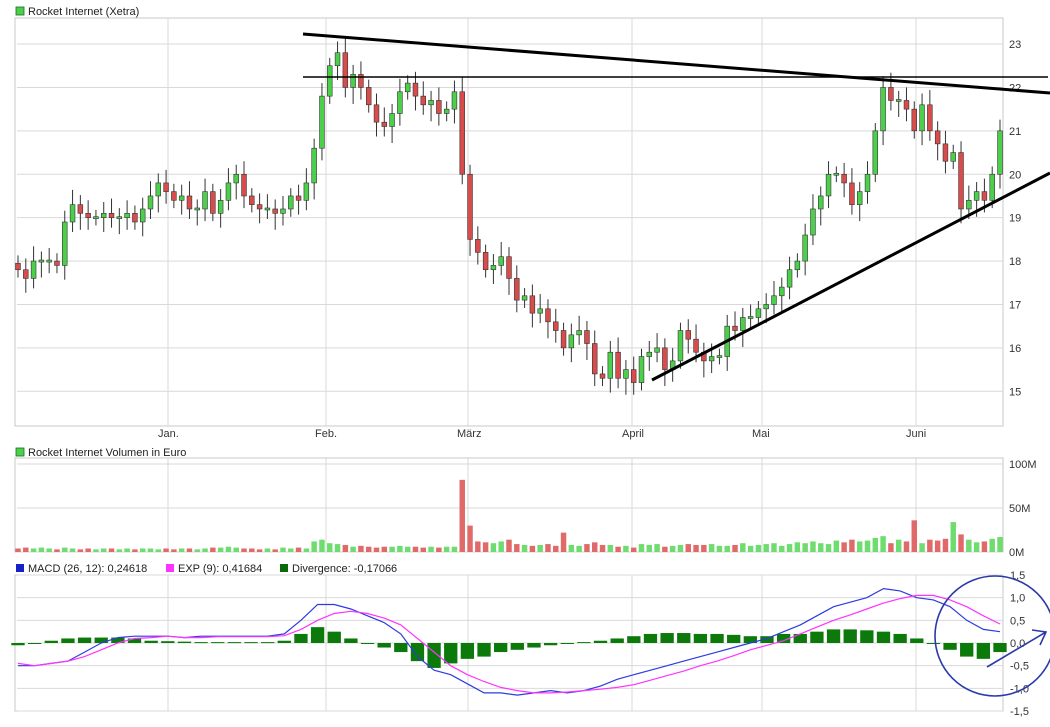 Image resolution: width=1050 pixels, height=727 pixels. Describe the element at coordinates (633, 434) in the screenshot. I see `x-tick-april: April` at that location.